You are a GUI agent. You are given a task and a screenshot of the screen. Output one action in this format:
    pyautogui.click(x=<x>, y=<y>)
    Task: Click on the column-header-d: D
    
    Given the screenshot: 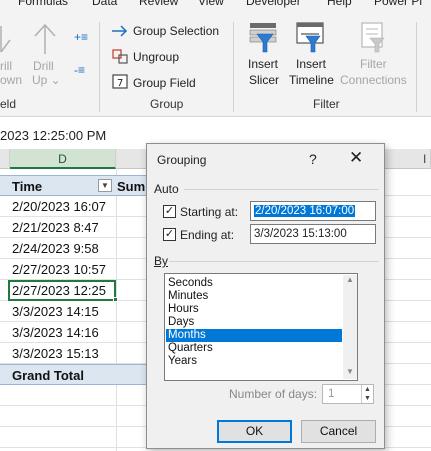 What is the action you would take?
    pyautogui.click(x=63, y=159)
    